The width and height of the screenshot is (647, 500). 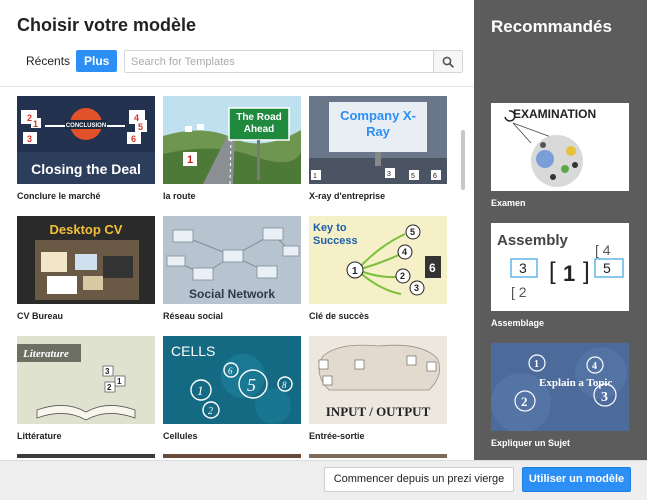 I want to click on template-label: Conclure le marché, so click(x=59, y=196).